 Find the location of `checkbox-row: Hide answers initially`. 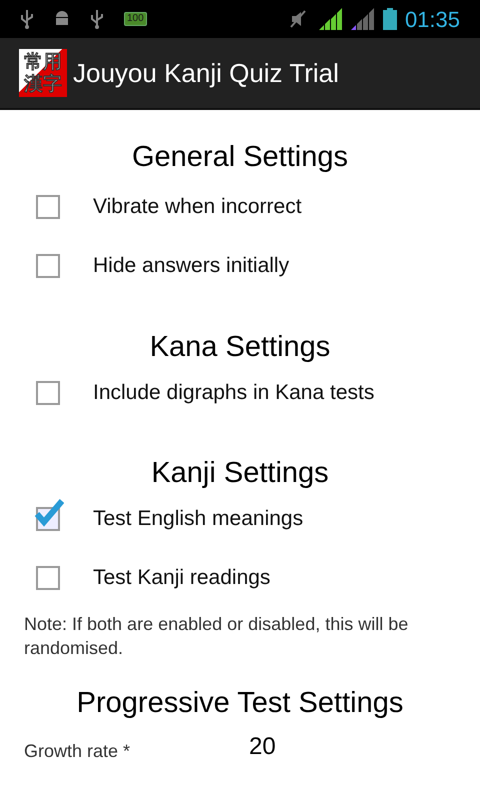

checkbox-row: Hide answers initially is located at coordinates (240, 266).